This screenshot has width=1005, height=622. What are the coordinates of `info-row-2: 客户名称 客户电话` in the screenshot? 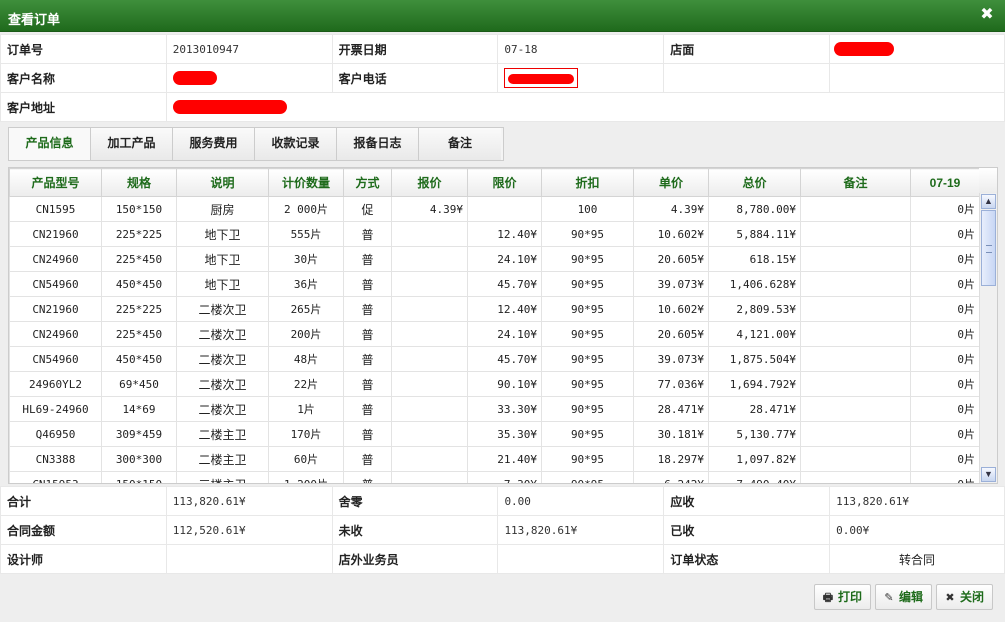 It's located at (502, 78).